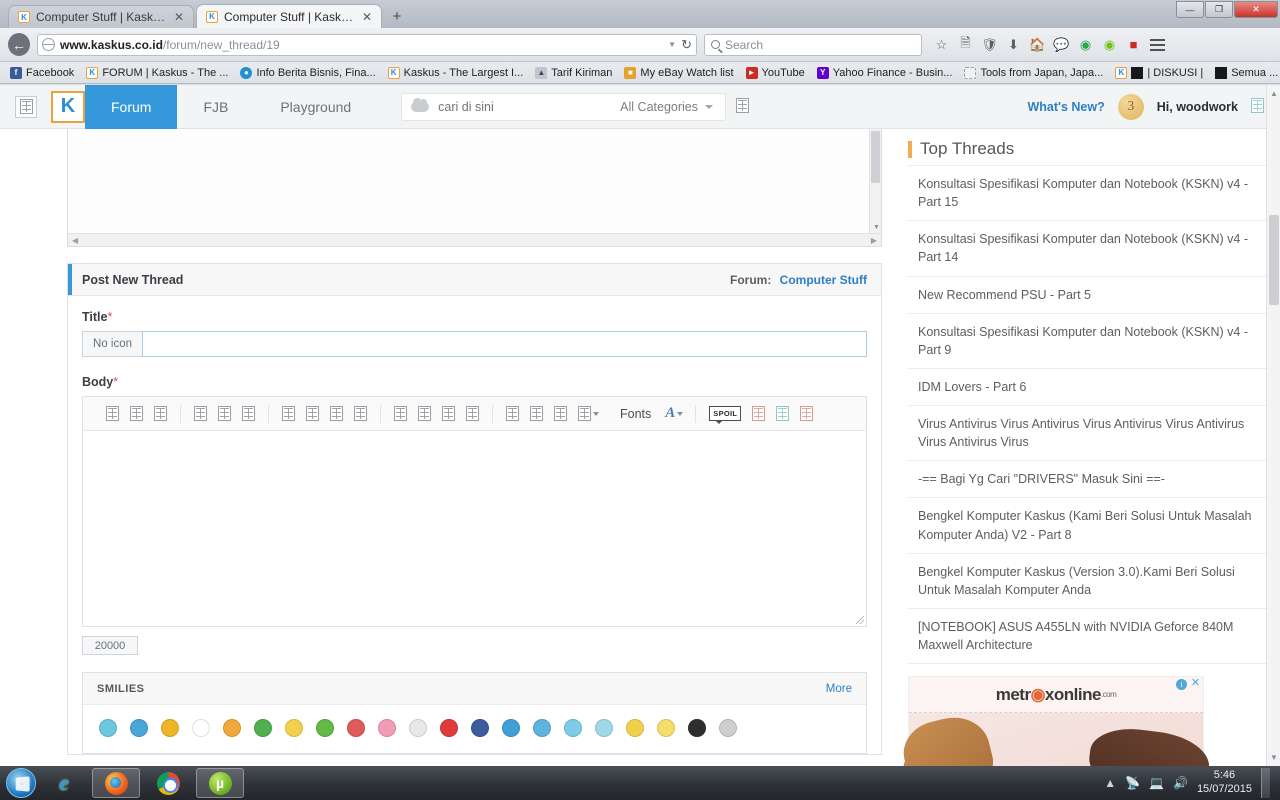 The height and width of the screenshot is (800, 1280). Describe the element at coordinates (360, 413) in the screenshot. I see `outdent-broken-icon` at that location.